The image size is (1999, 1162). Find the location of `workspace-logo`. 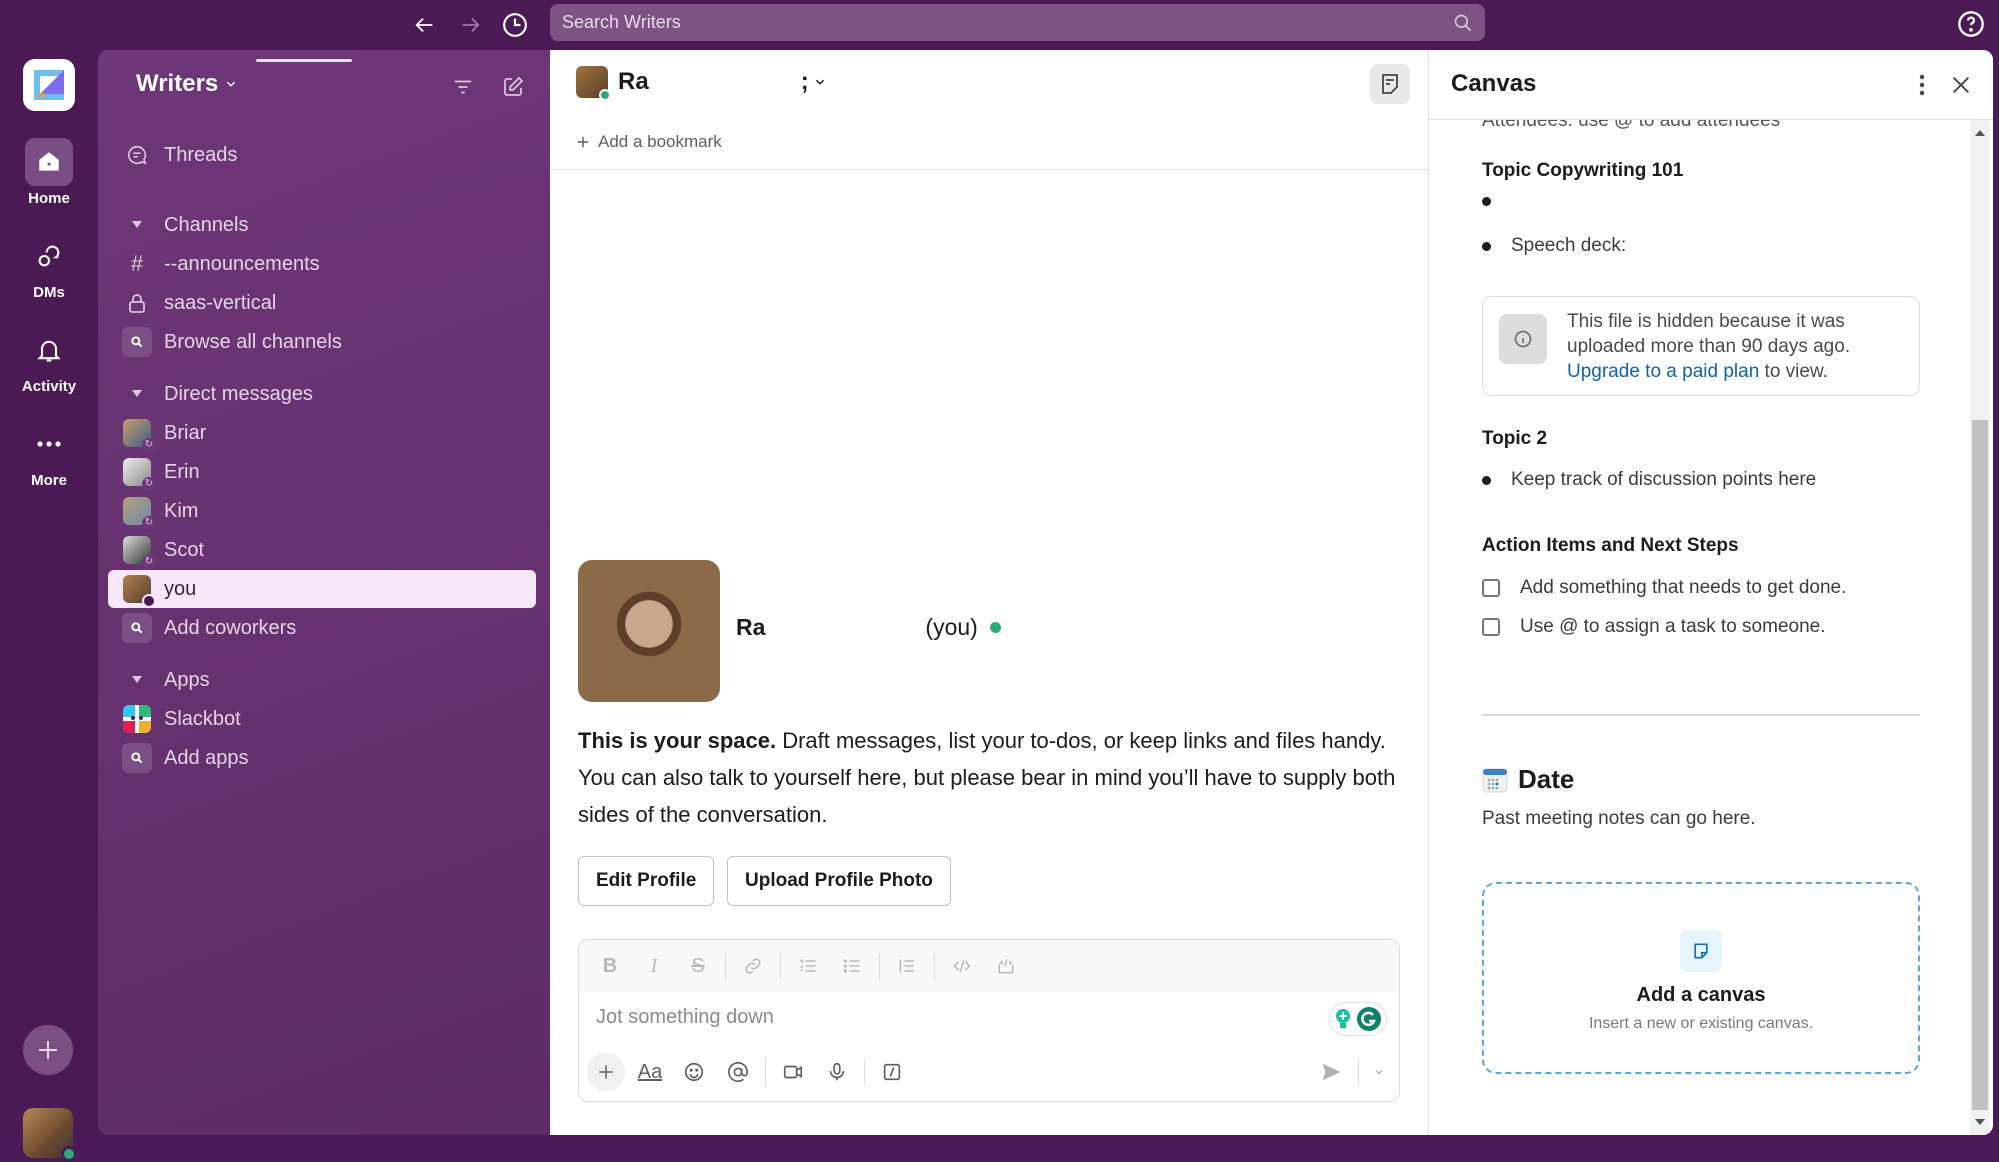

workspace-logo is located at coordinates (49, 85).